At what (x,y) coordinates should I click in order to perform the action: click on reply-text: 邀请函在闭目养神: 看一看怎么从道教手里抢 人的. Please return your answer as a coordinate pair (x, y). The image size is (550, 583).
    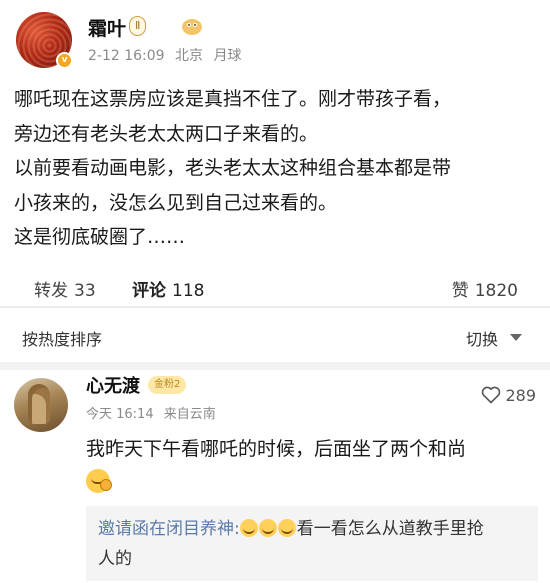
    Looking at the image, I should click on (312, 544).